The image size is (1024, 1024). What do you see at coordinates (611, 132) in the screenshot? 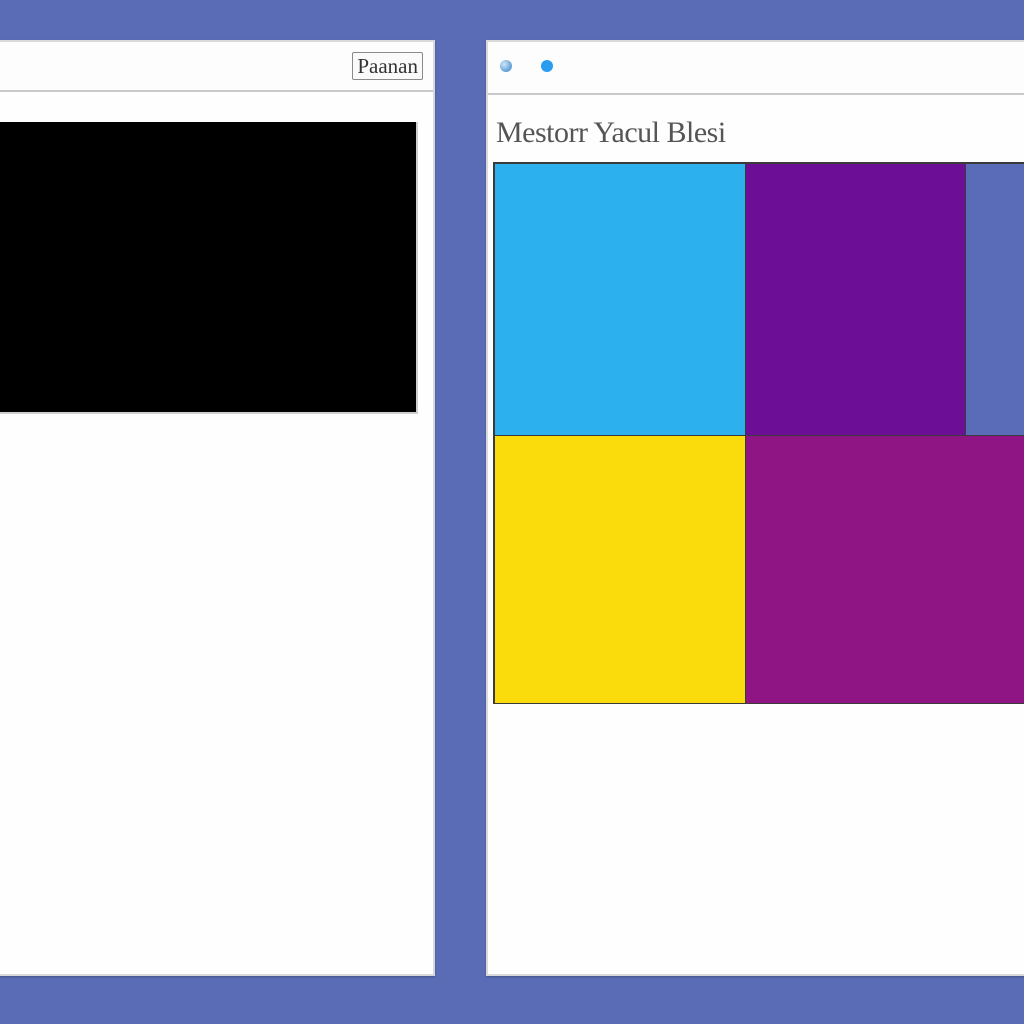
I see `page-heading: Mestorr Yacul Blesi` at bounding box center [611, 132].